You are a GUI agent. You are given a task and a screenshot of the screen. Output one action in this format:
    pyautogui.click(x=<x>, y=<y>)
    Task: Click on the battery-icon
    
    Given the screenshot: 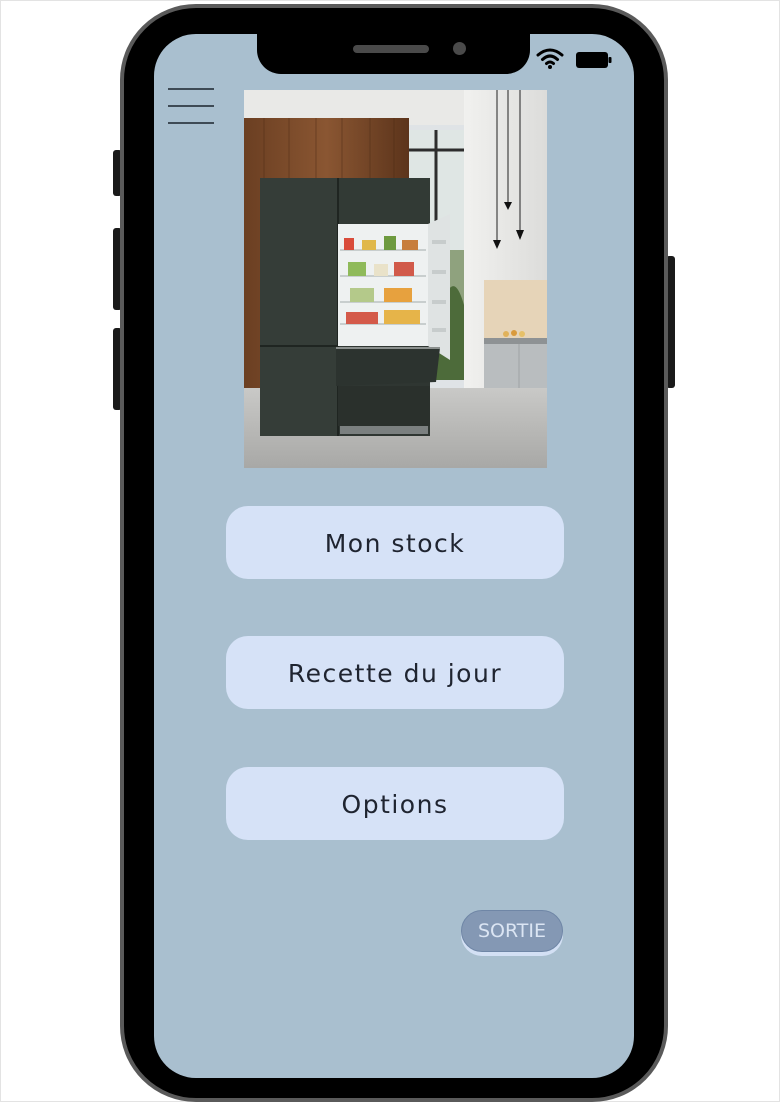 What is the action you would take?
    pyautogui.click(x=594, y=60)
    